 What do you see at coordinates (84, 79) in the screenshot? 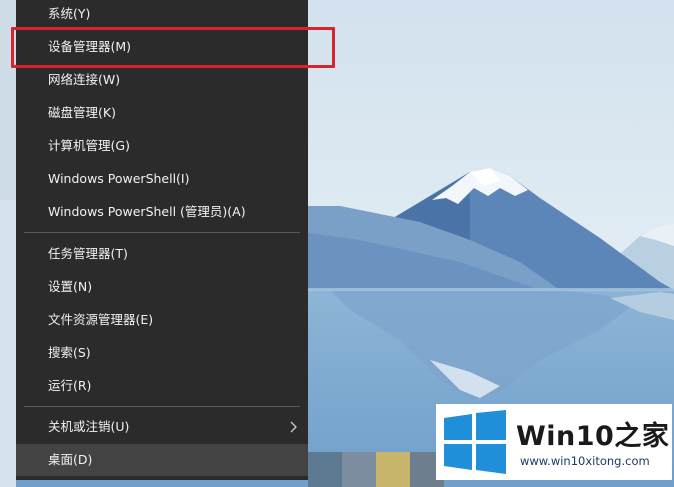
I see `menu-item-label: 网络连接(W)` at bounding box center [84, 79].